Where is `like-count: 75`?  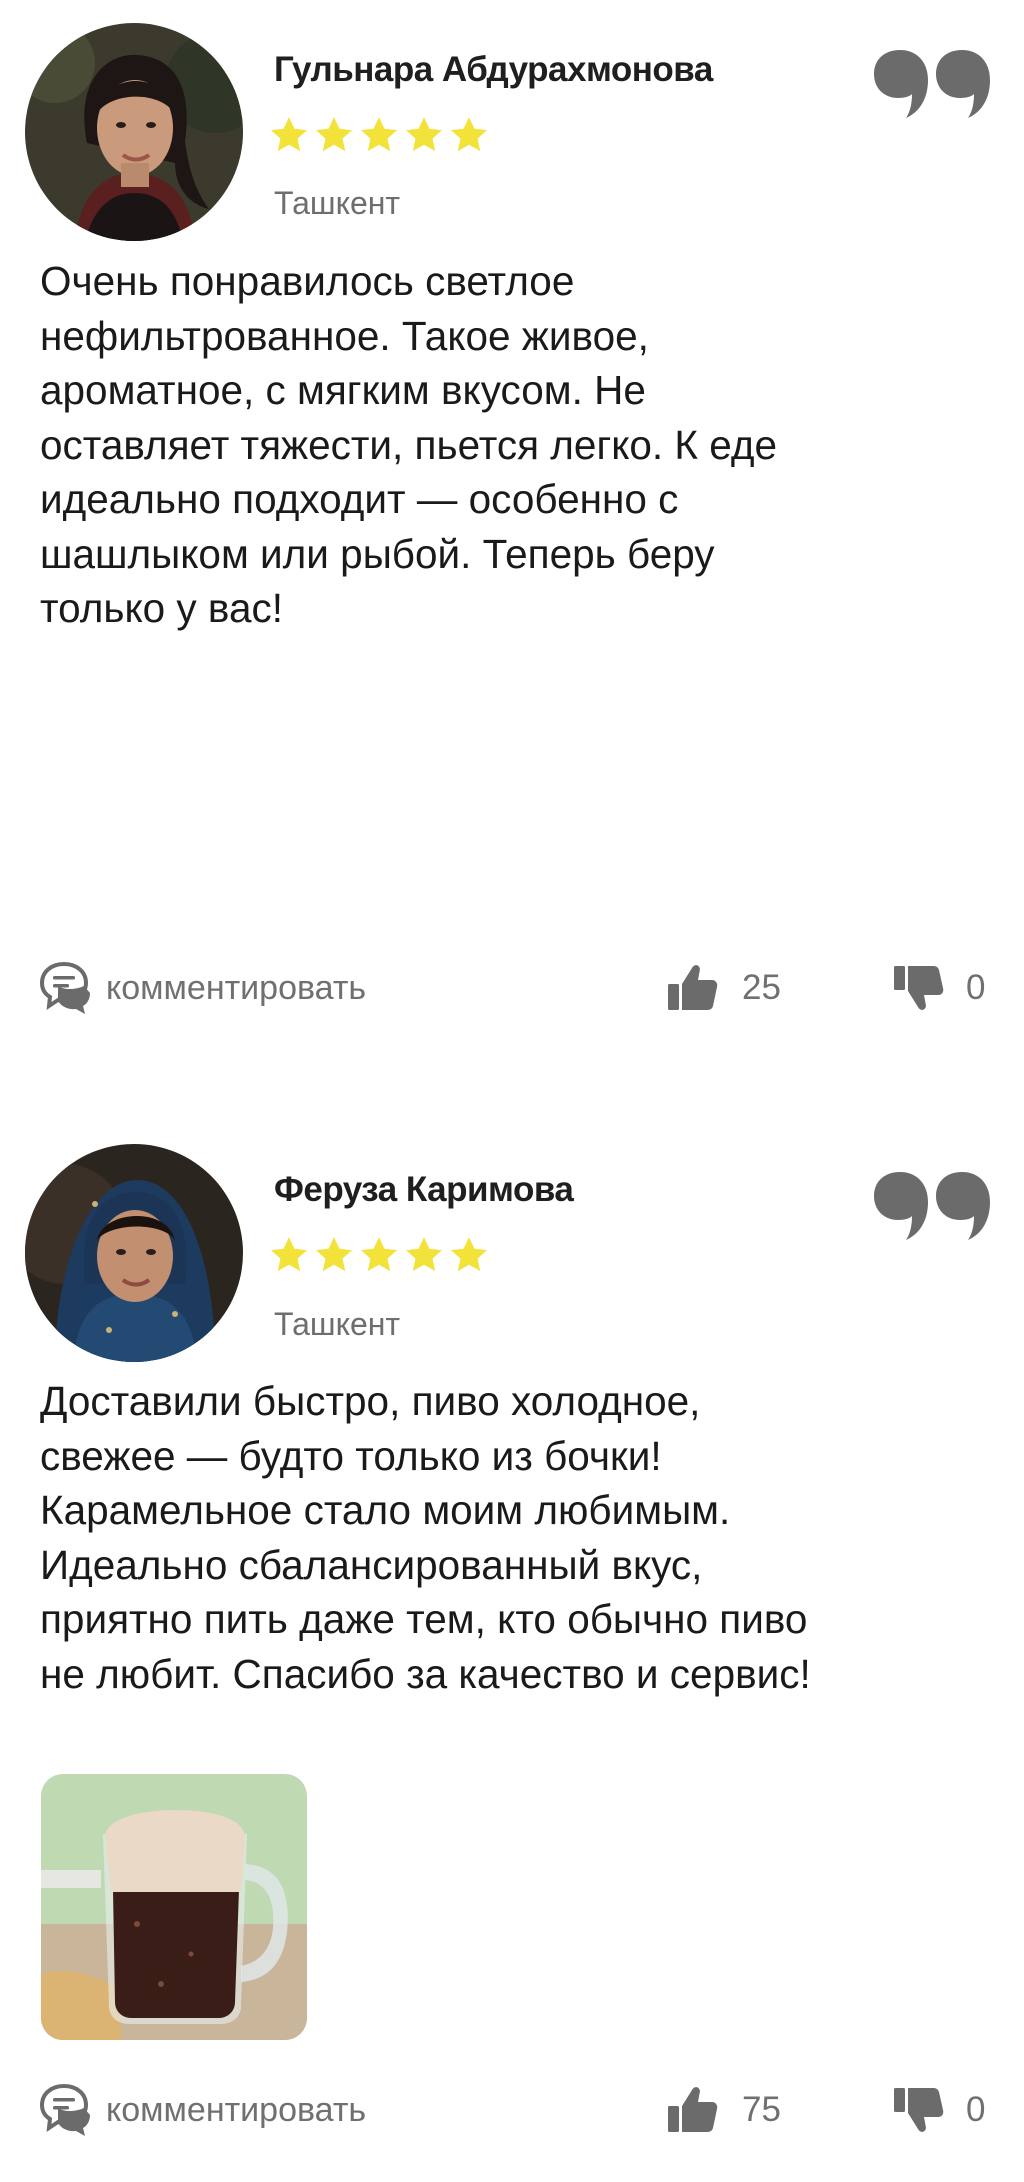 like-count: 75 is located at coordinates (761, 2109).